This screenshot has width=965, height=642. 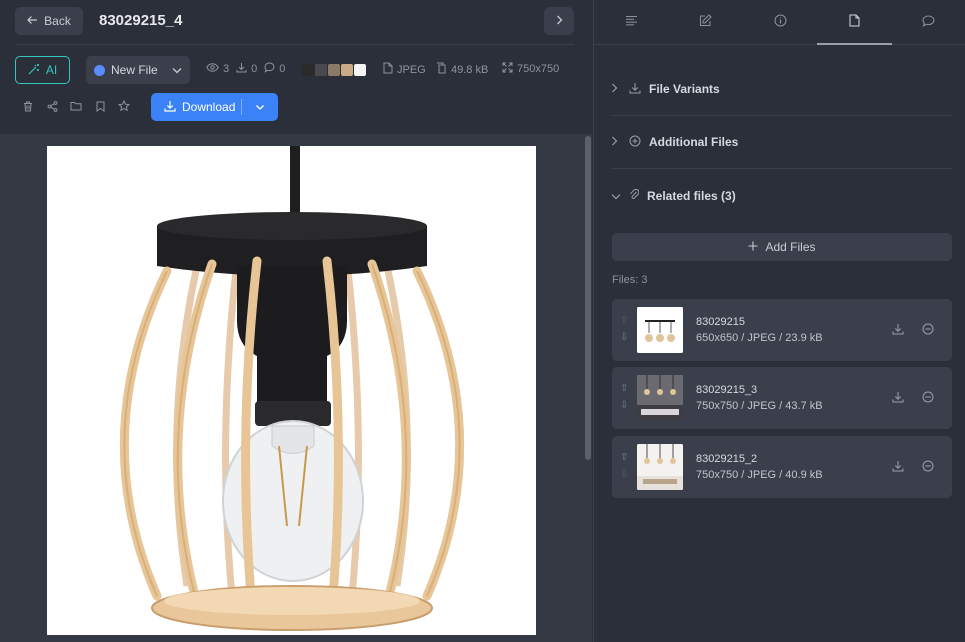 I want to click on eye-icon, so click(x=212, y=69).